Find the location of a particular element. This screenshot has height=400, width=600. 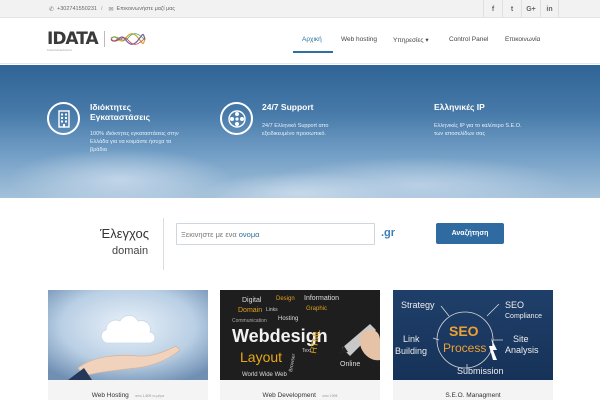

envelope-icon: ✉ is located at coordinates (111, 9).